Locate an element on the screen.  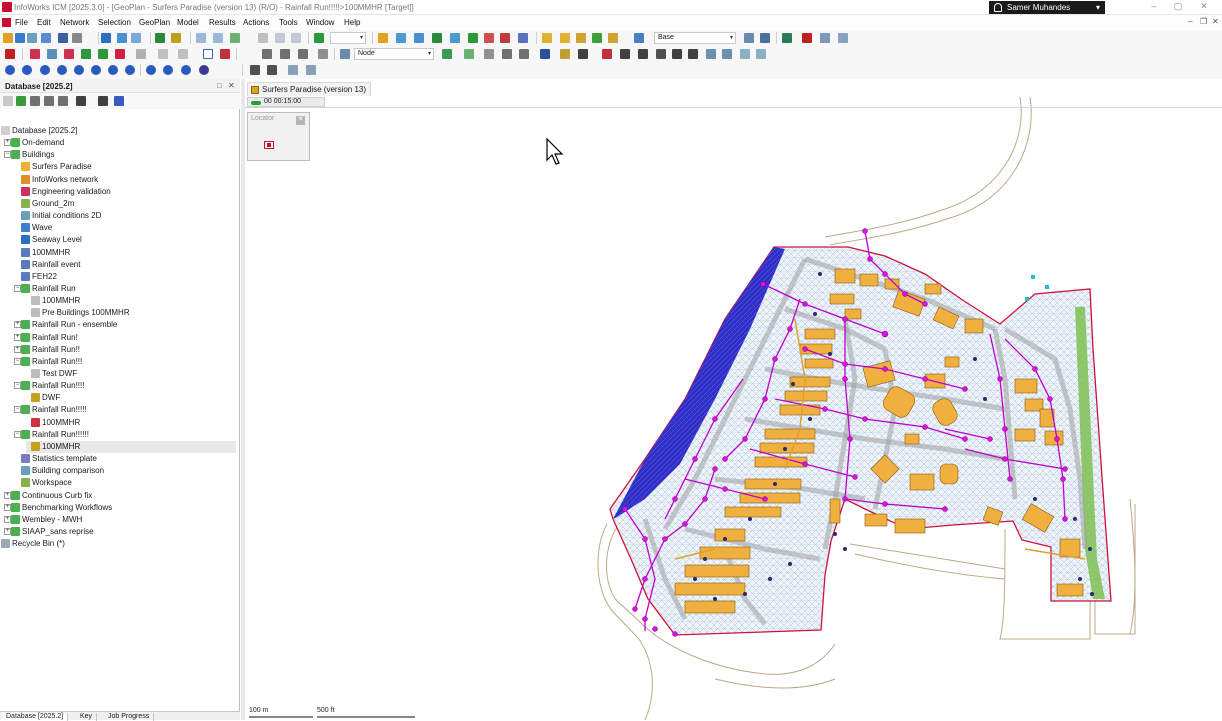
find-icon is located at coordinates (565, 54).